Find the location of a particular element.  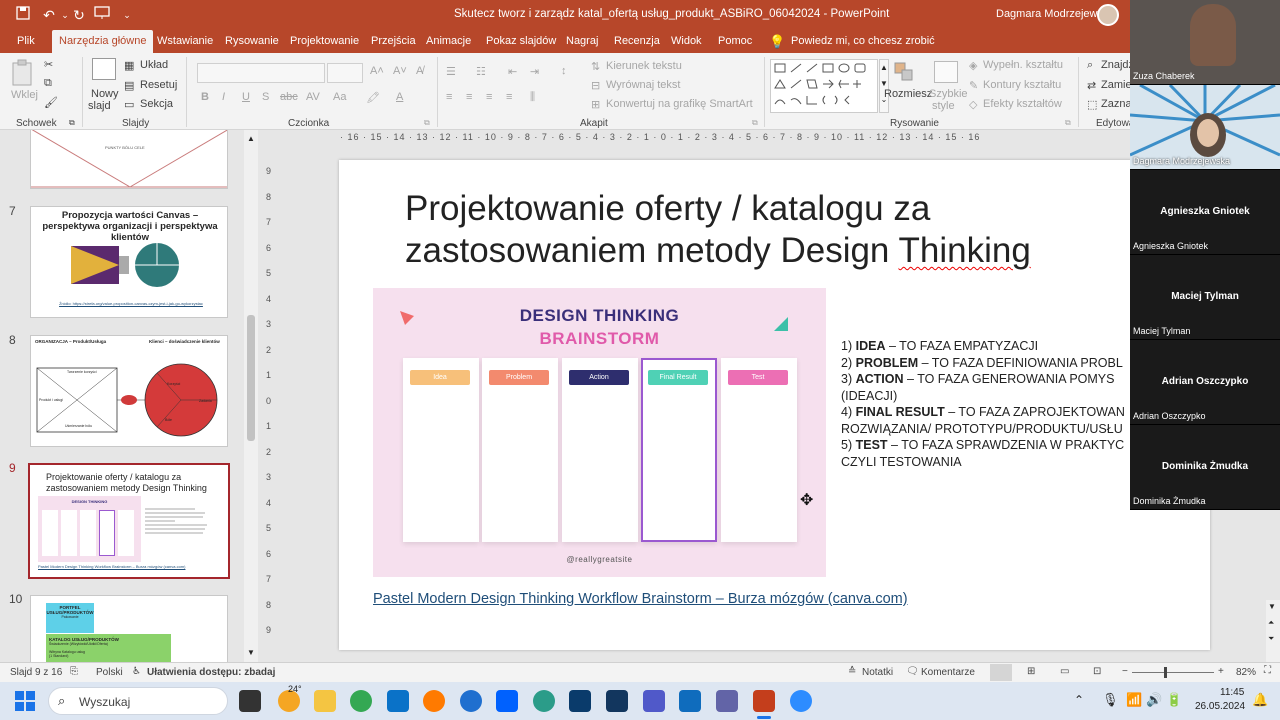

video-tile: Adrian Oszczypko Adrian Oszczypko is located at coordinates (1205, 382).